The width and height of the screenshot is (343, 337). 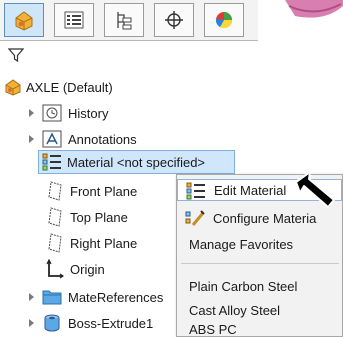 I want to click on propertymanager-tab, so click(x=74, y=20).